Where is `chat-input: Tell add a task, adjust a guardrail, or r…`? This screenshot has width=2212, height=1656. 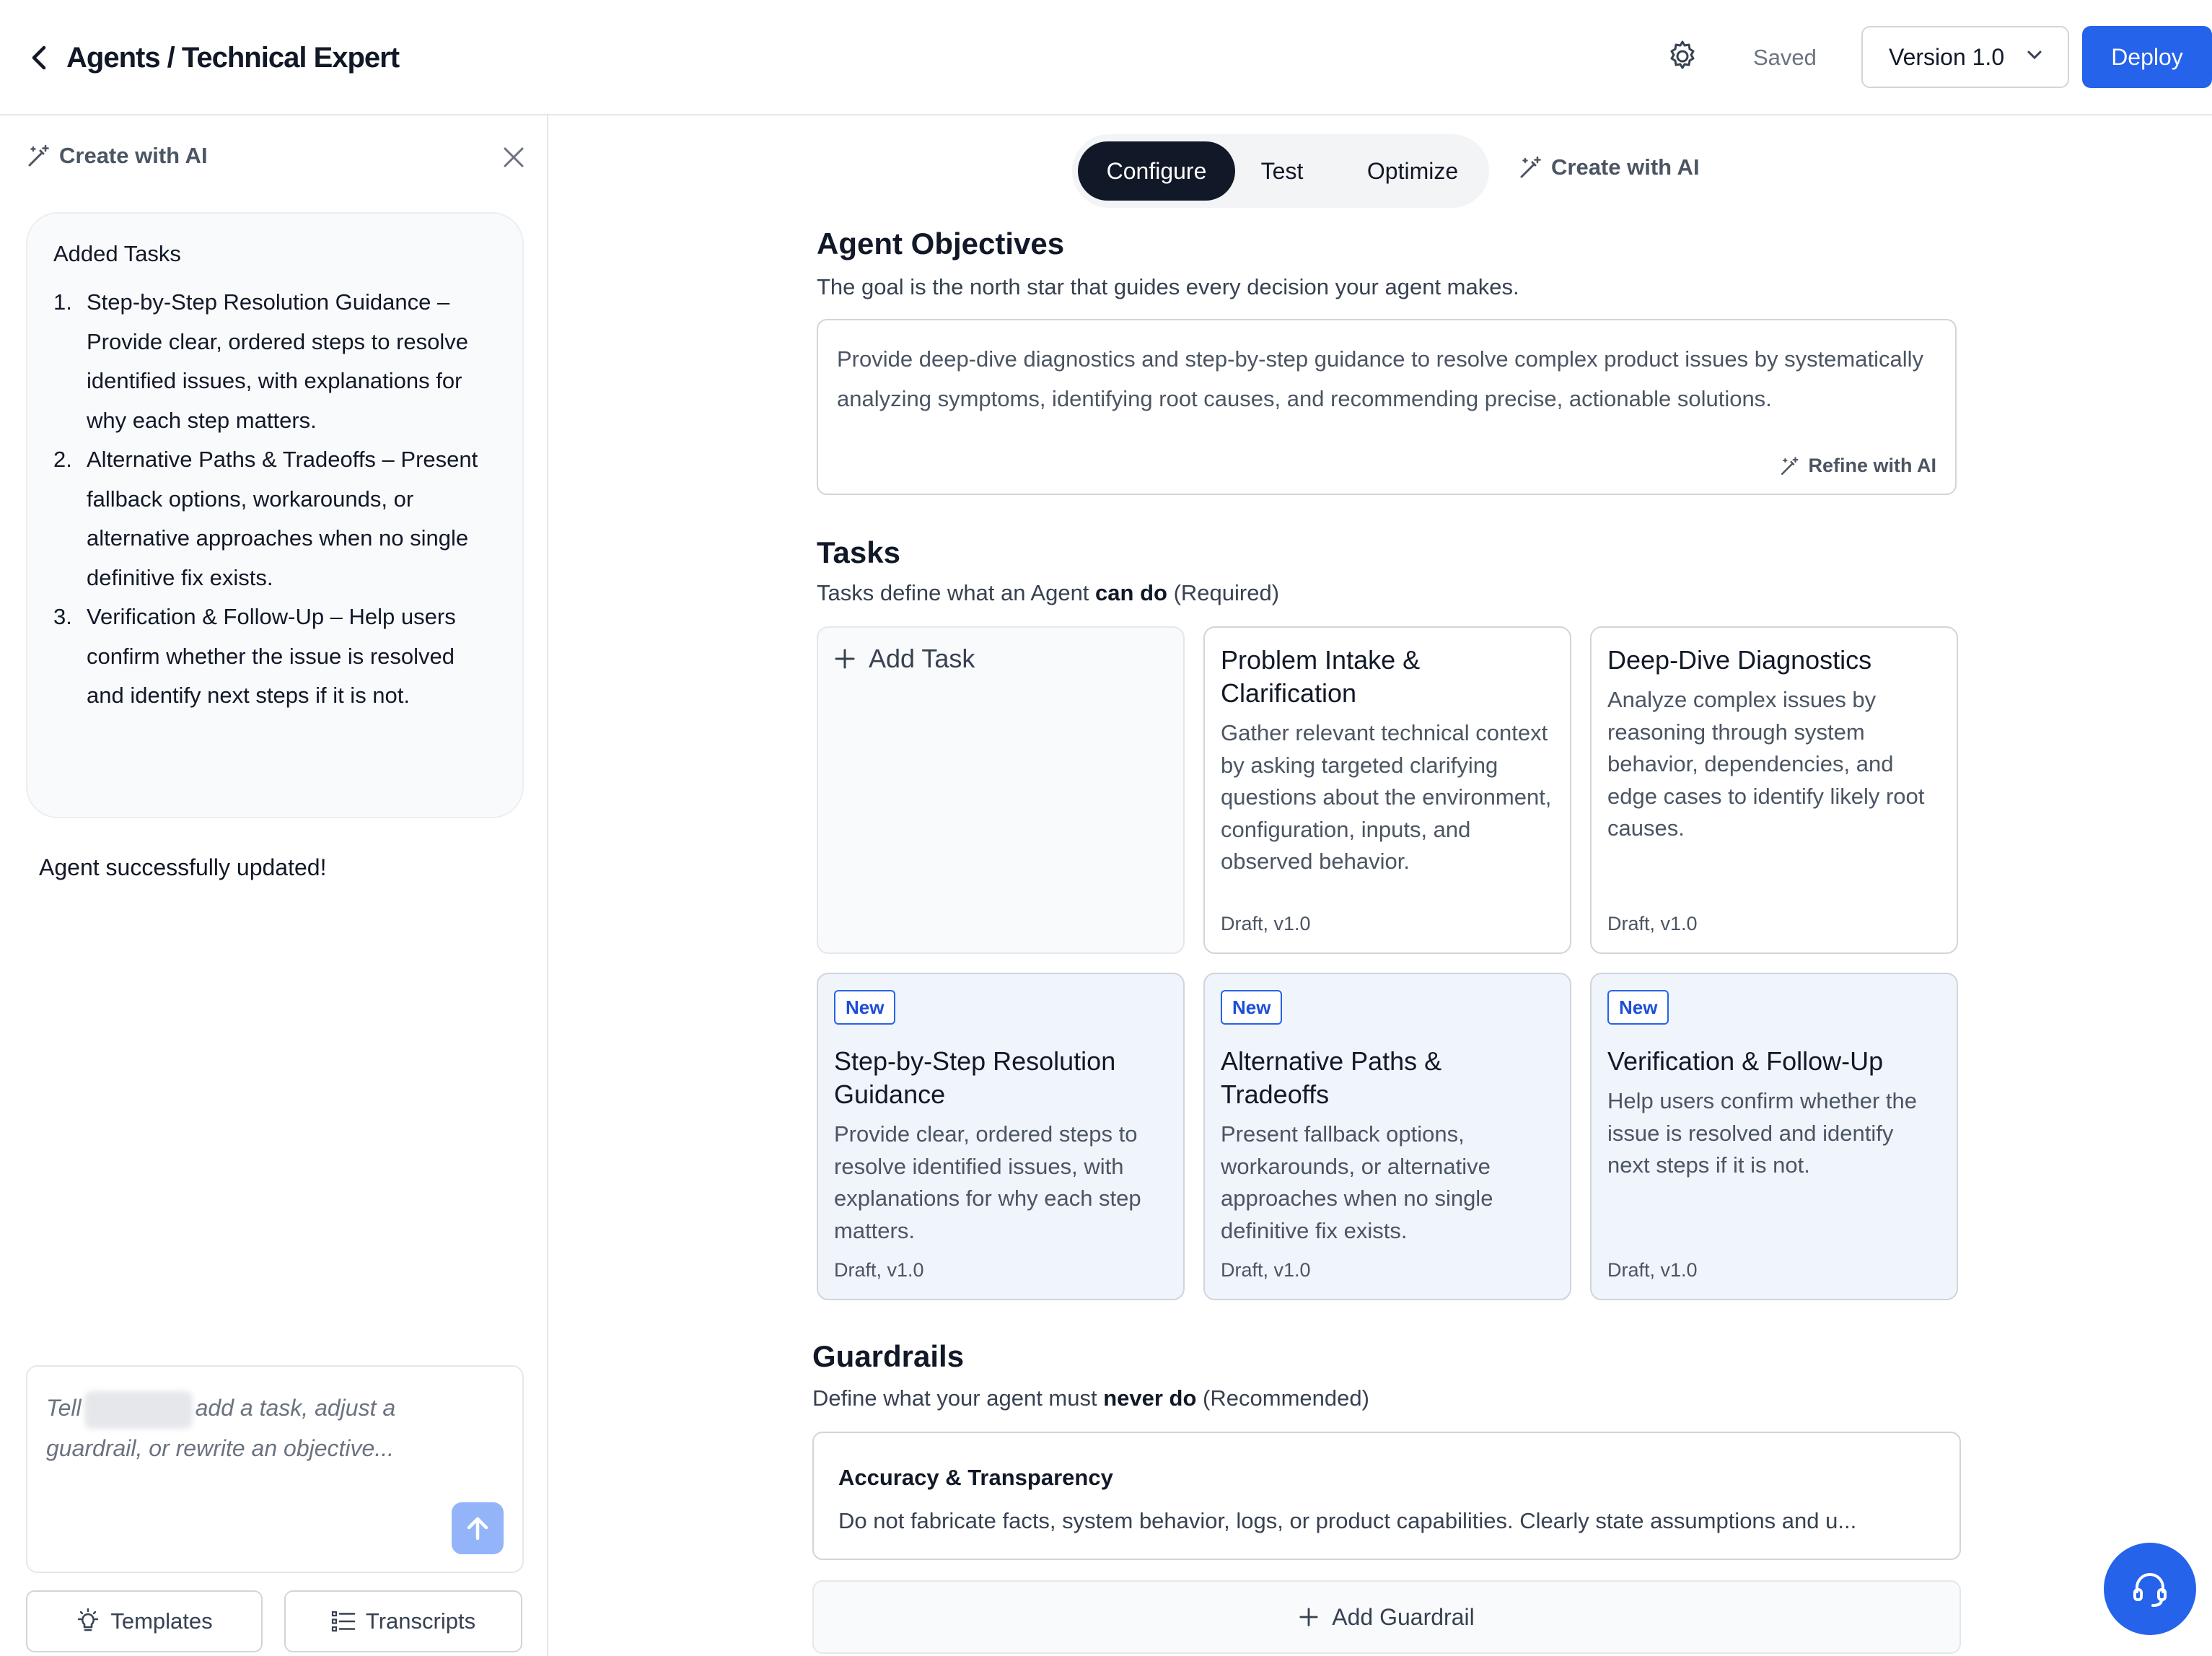 chat-input: Tell add a task, adjust a guardrail, or r… is located at coordinates (275, 1469).